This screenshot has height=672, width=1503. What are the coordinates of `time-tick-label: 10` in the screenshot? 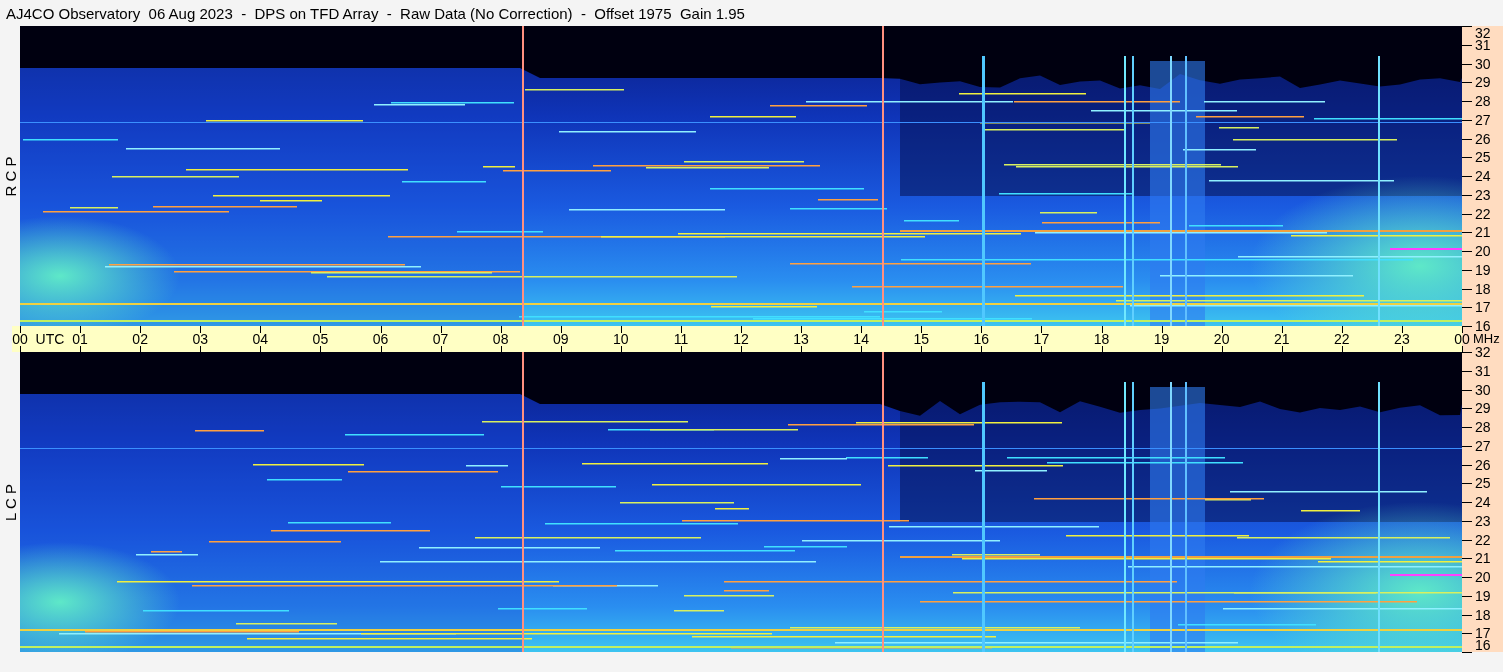 It's located at (621, 339).